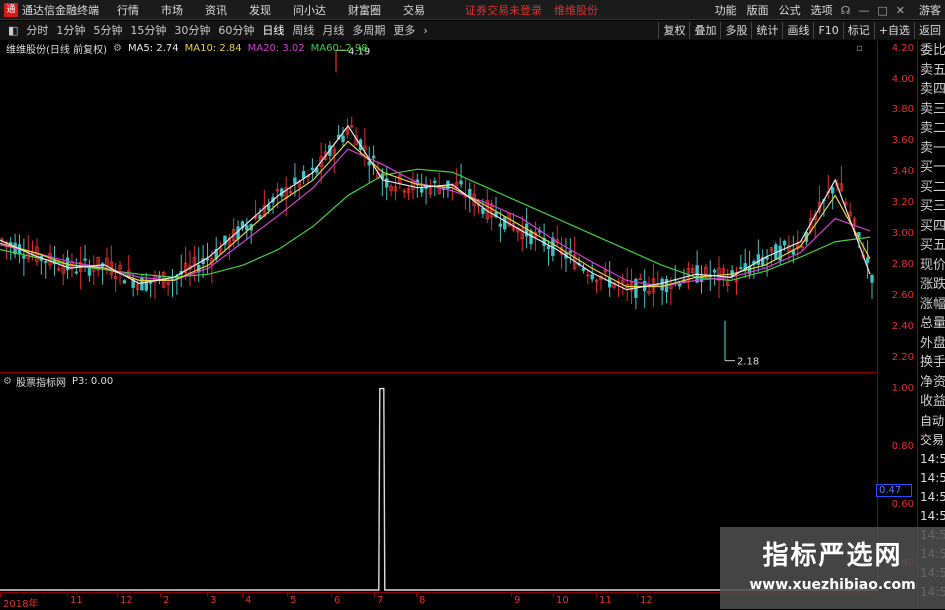 Image resolution: width=945 pixels, height=610 pixels. I want to click on menu-trade: 交易, so click(414, 10).